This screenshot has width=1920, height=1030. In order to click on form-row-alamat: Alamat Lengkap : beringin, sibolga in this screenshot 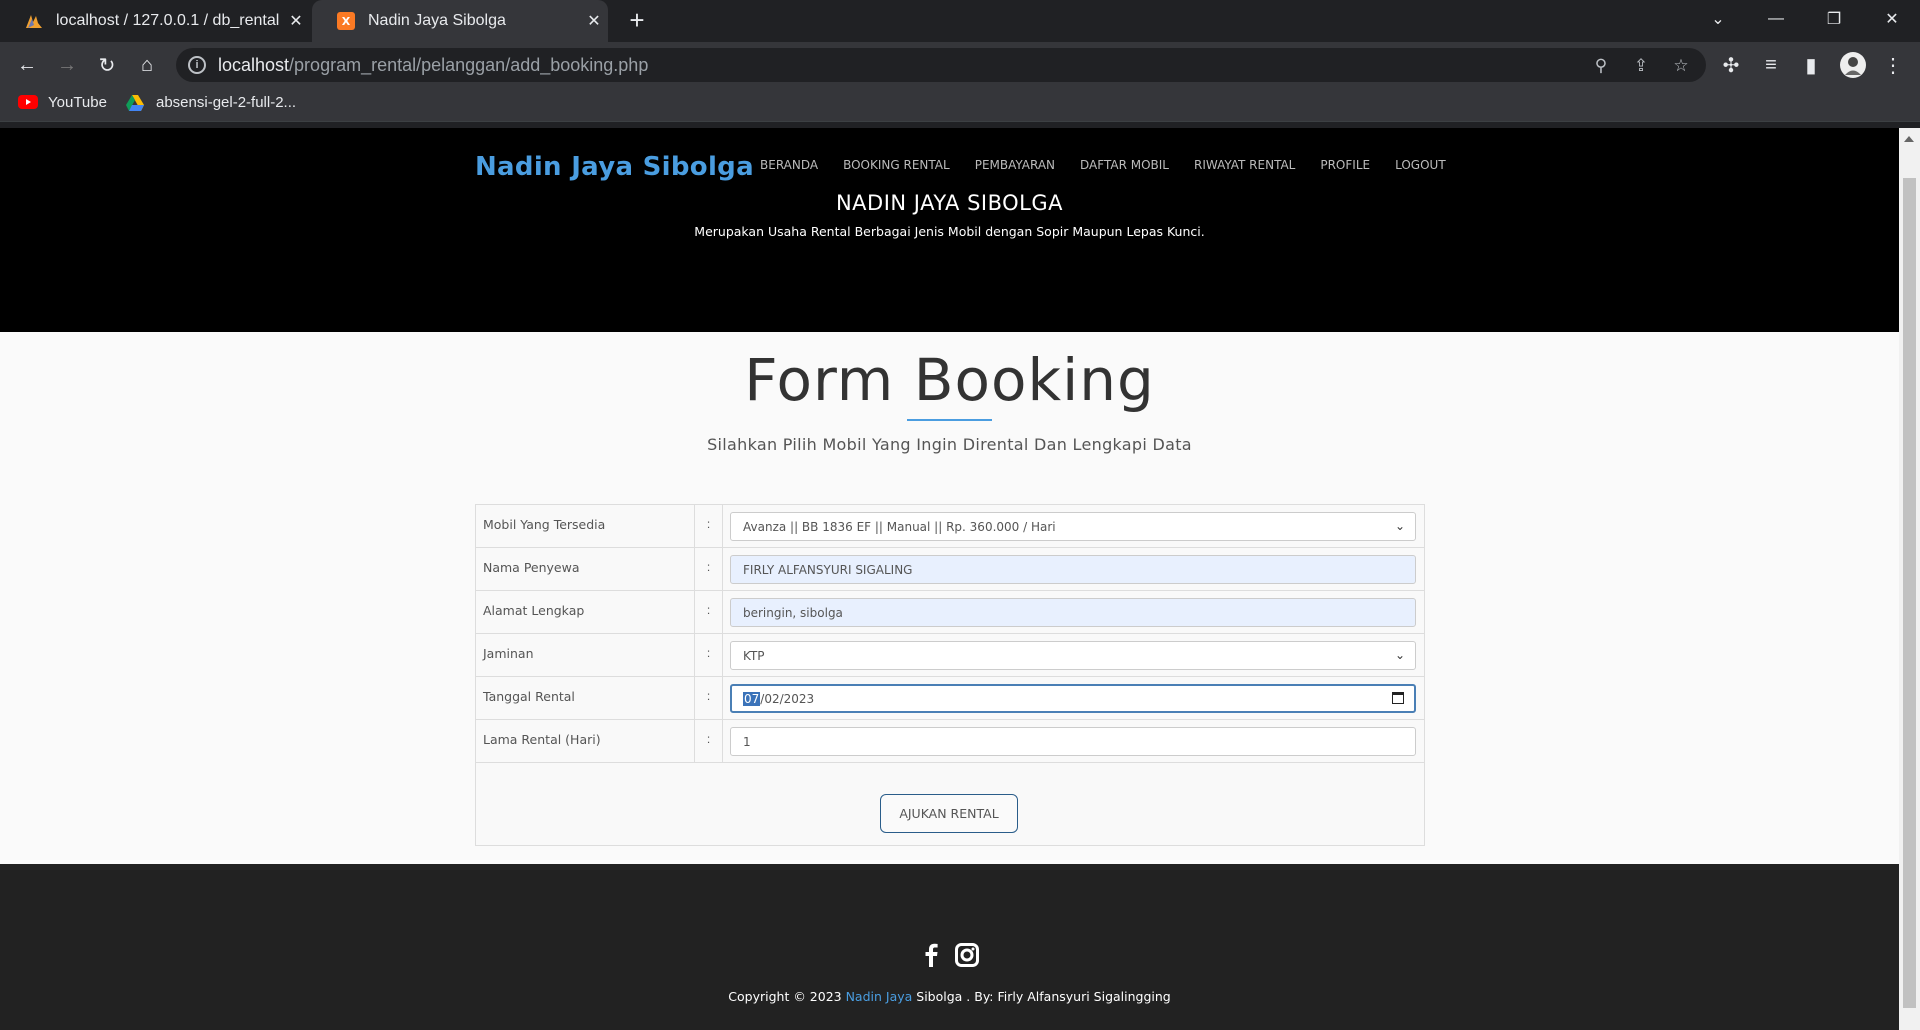, I will do `click(950, 612)`.